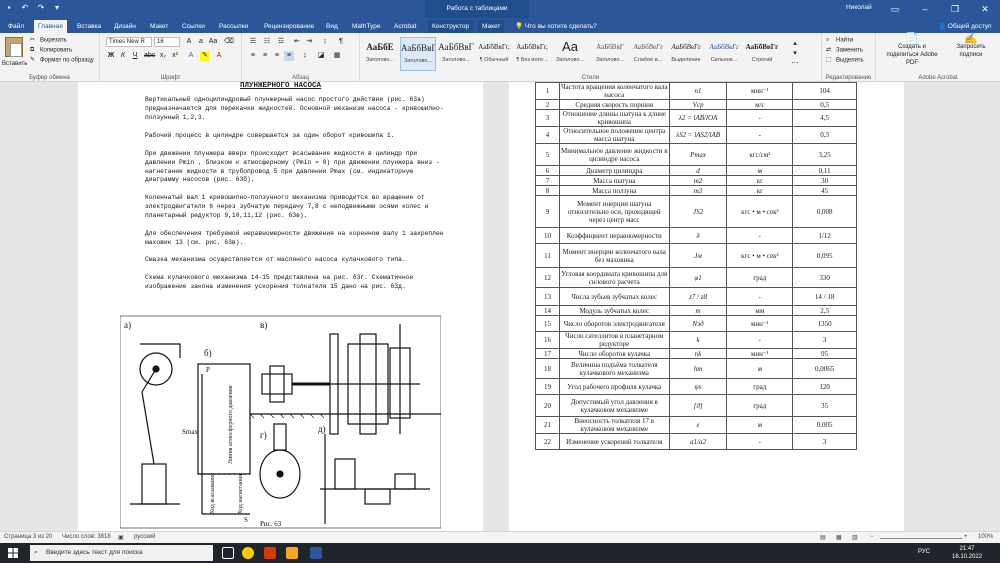 This screenshot has width=1000, height=563. I want to click on shrink-font-icon: a, so click(201, 42).